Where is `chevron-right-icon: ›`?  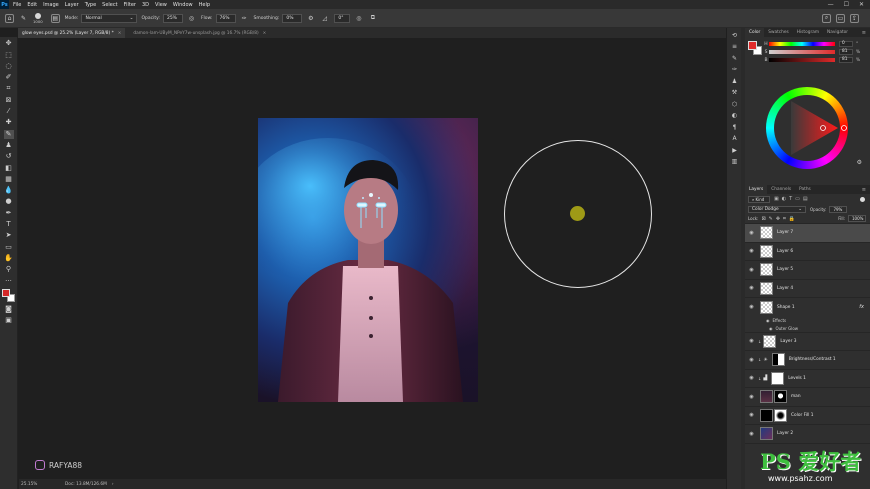
chevron-right-icon: › is located at coordinates (113, 484).